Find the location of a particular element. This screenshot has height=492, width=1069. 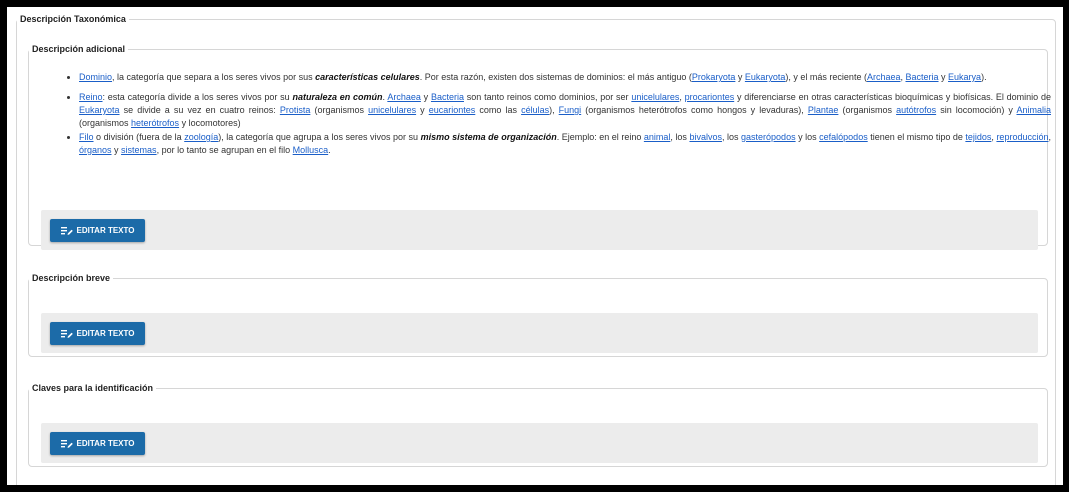

link-filo: Filo is located at coordinates (86, 137).